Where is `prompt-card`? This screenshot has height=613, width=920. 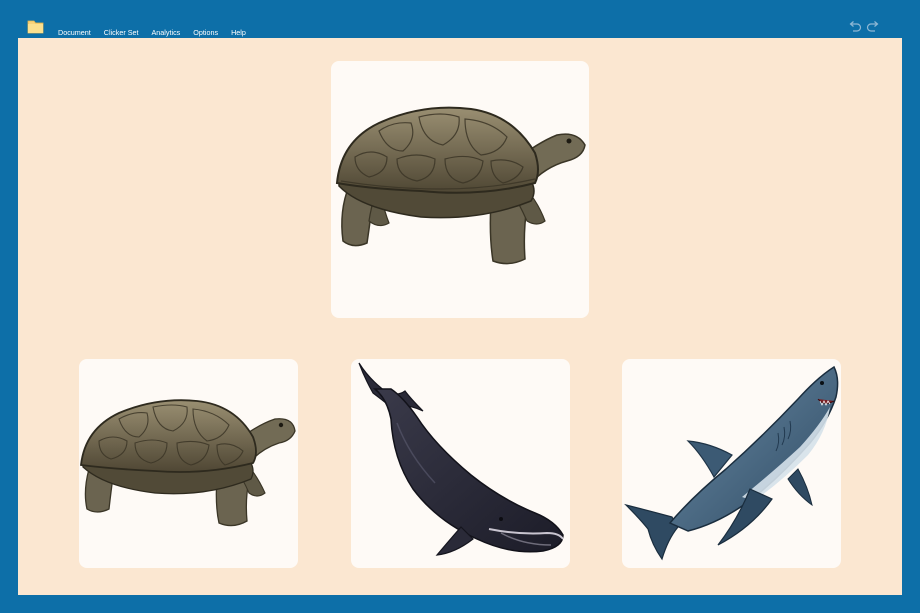
prompt-card is located at coordinates (460, 189).